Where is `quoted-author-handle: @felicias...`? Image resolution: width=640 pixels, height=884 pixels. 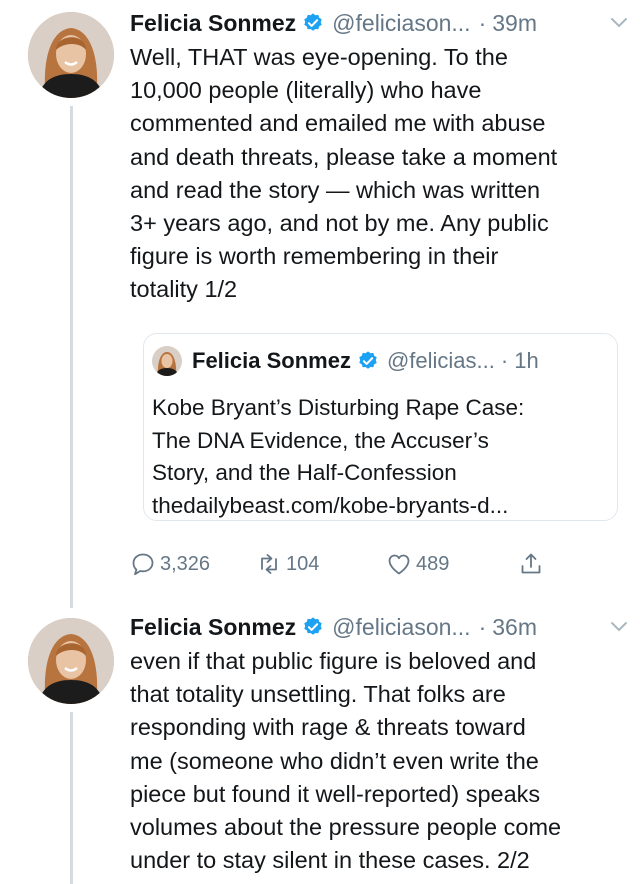
quoted-author-handle: @felicias... is located at coordinates (440, 360).